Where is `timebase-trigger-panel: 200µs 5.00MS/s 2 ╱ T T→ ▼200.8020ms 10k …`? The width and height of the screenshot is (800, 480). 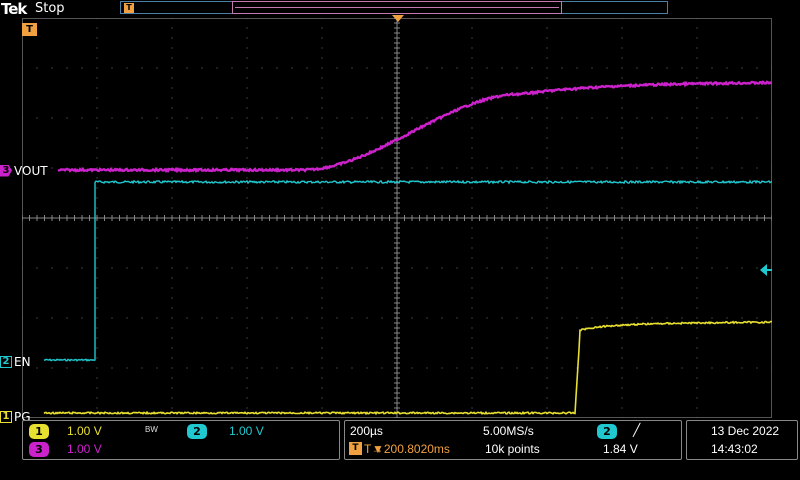 timebase-trigger-panel: 200µs 5.00MS/s 2 ╱ T T→ ▼200.8020ms 10k … is located at coordinates (513, 440).